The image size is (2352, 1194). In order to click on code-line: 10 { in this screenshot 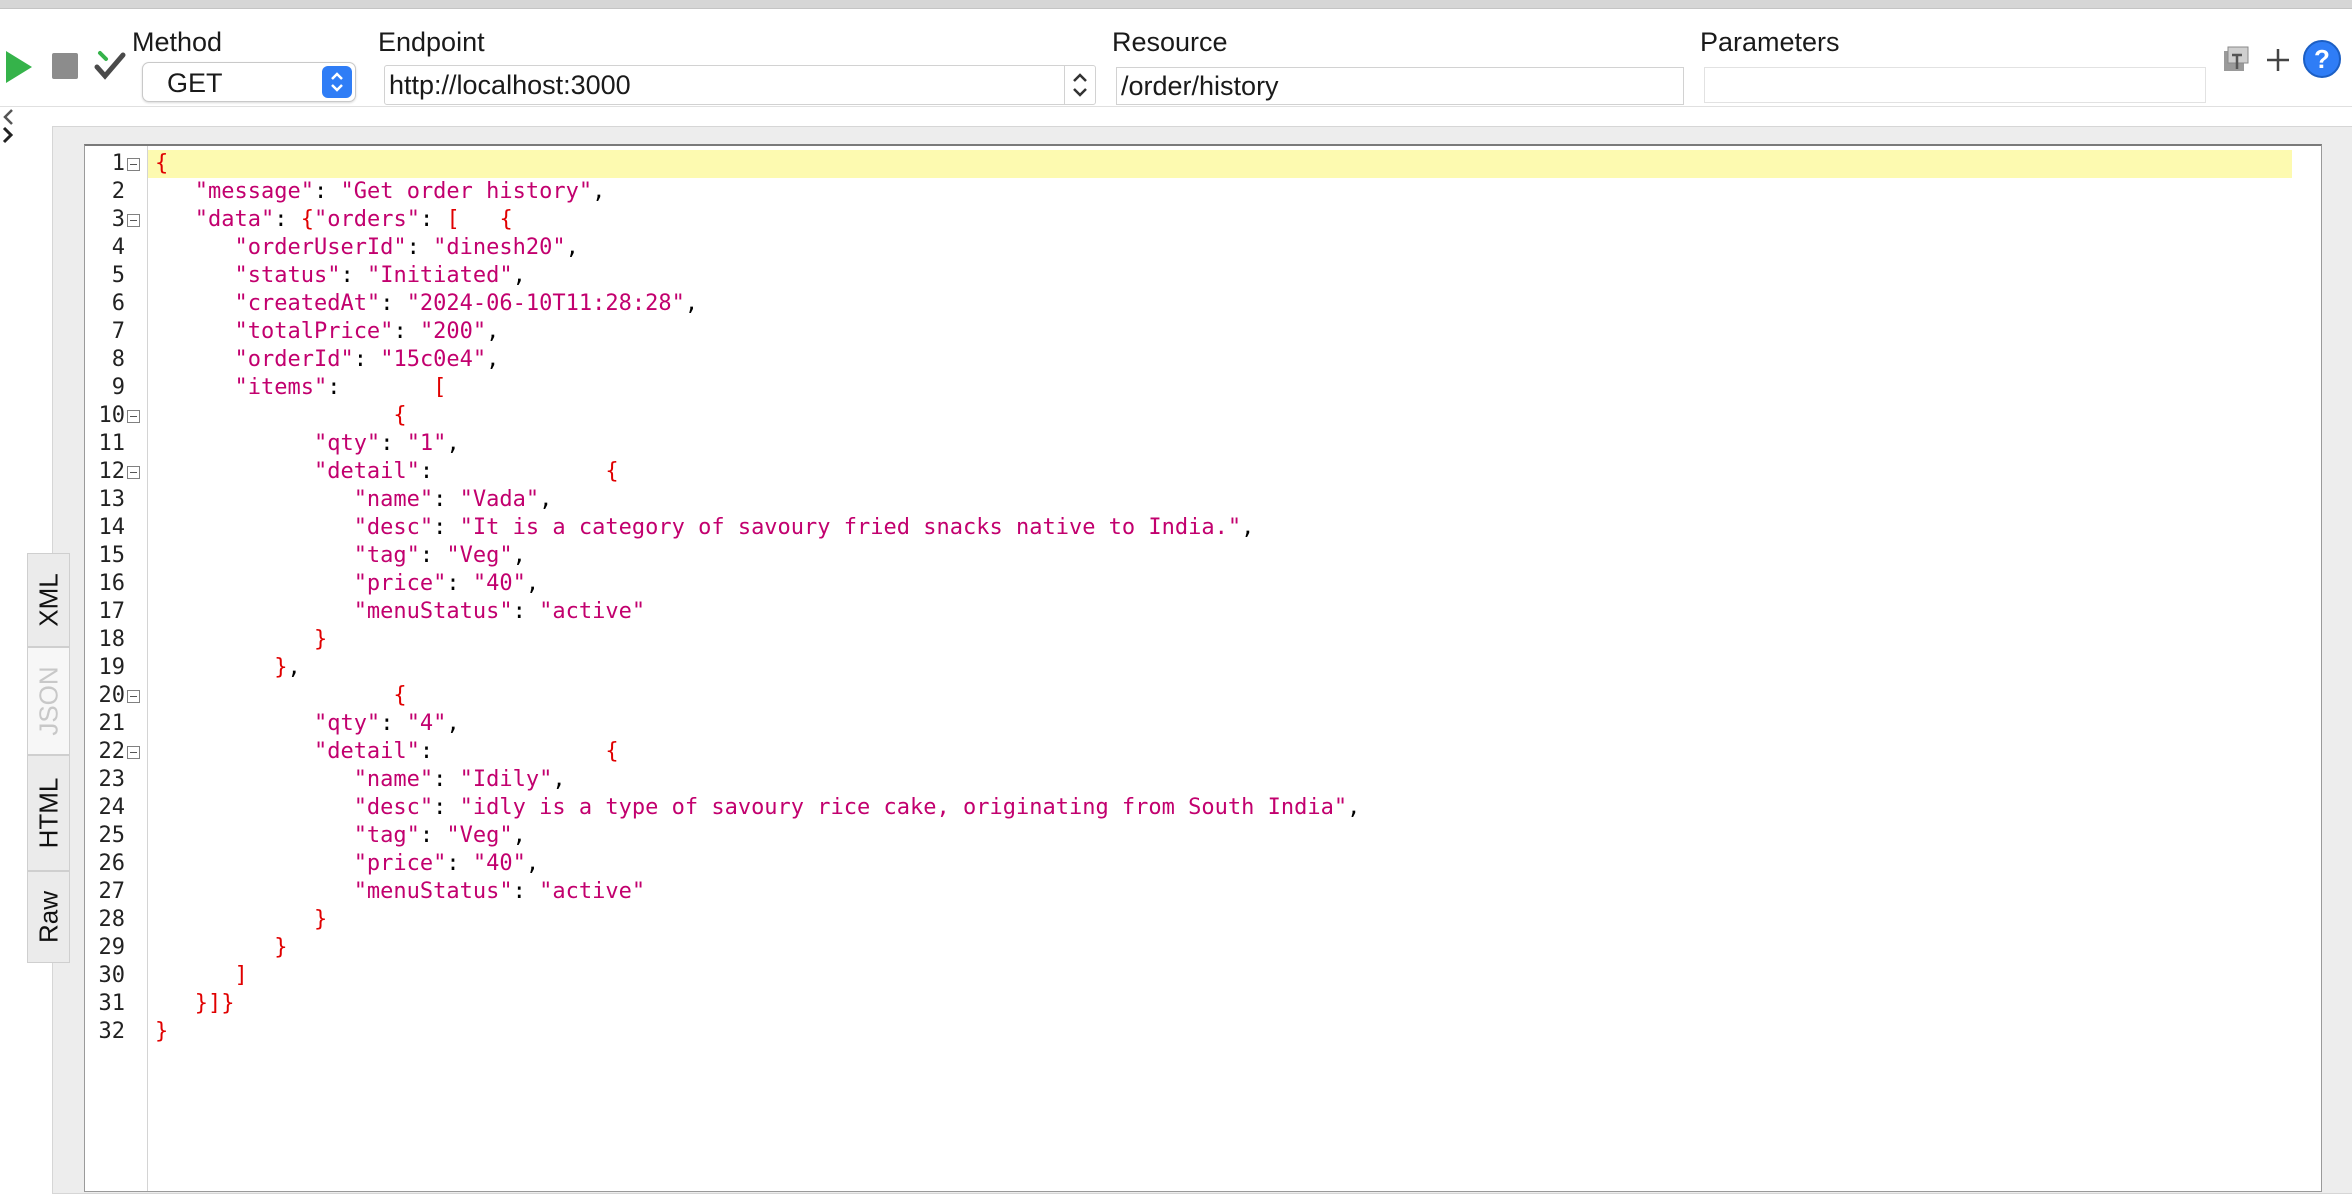, I will do `click(1185, 416)`.